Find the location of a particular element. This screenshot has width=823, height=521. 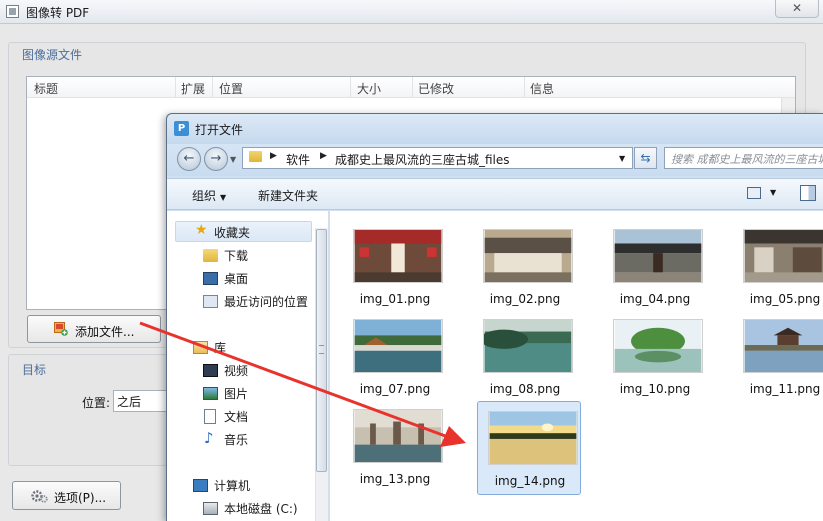

refresh-icon: ⇆ is located at coordinates (645, 158).